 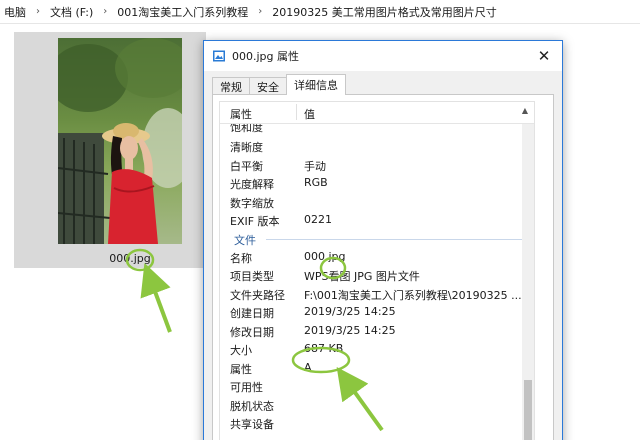 What do you see at coordinates (246, 147) in the screenshot?
I see `property-name: 清晰度` at bounding box center [246, 147].